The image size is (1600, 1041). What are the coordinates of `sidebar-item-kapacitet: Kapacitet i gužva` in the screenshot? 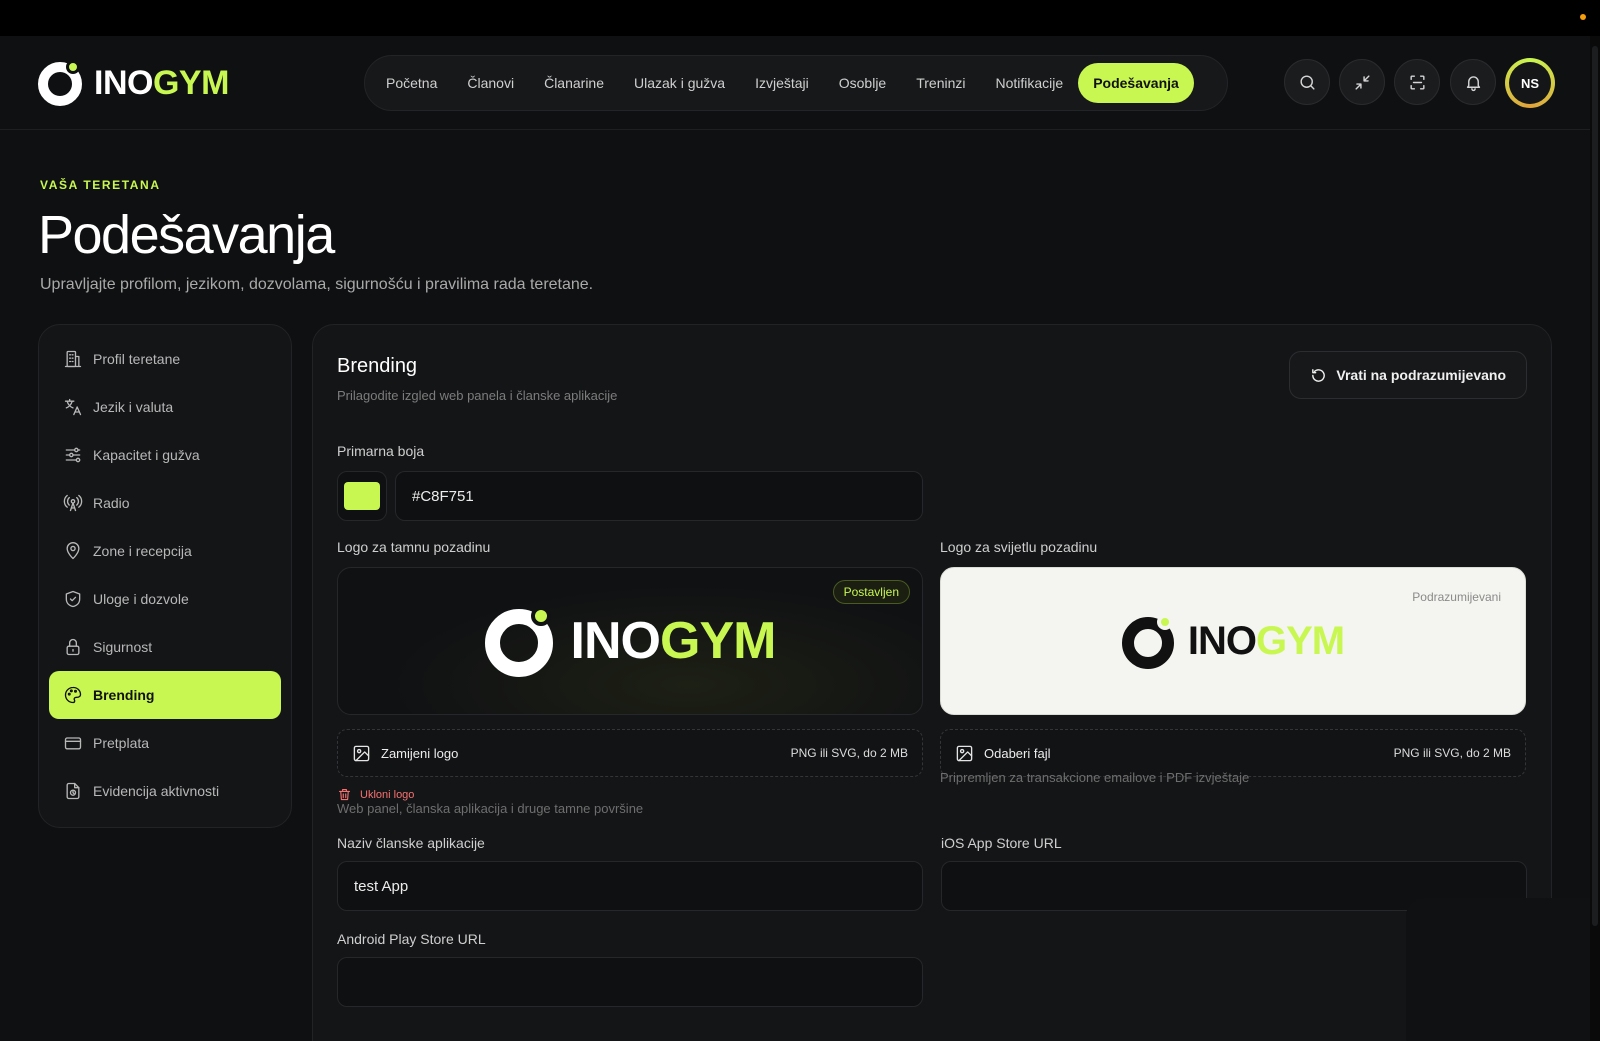 It's located at (165, 455).